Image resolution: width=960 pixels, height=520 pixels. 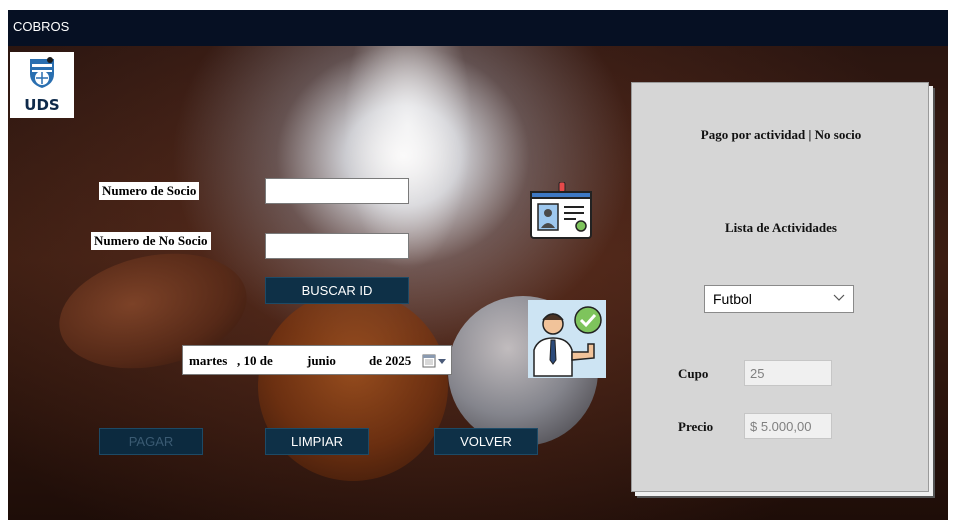 What do you see at coordinates (208, 360) in the screenshot?
I see `date-weekday: martes` at bounding box center [208, 360].